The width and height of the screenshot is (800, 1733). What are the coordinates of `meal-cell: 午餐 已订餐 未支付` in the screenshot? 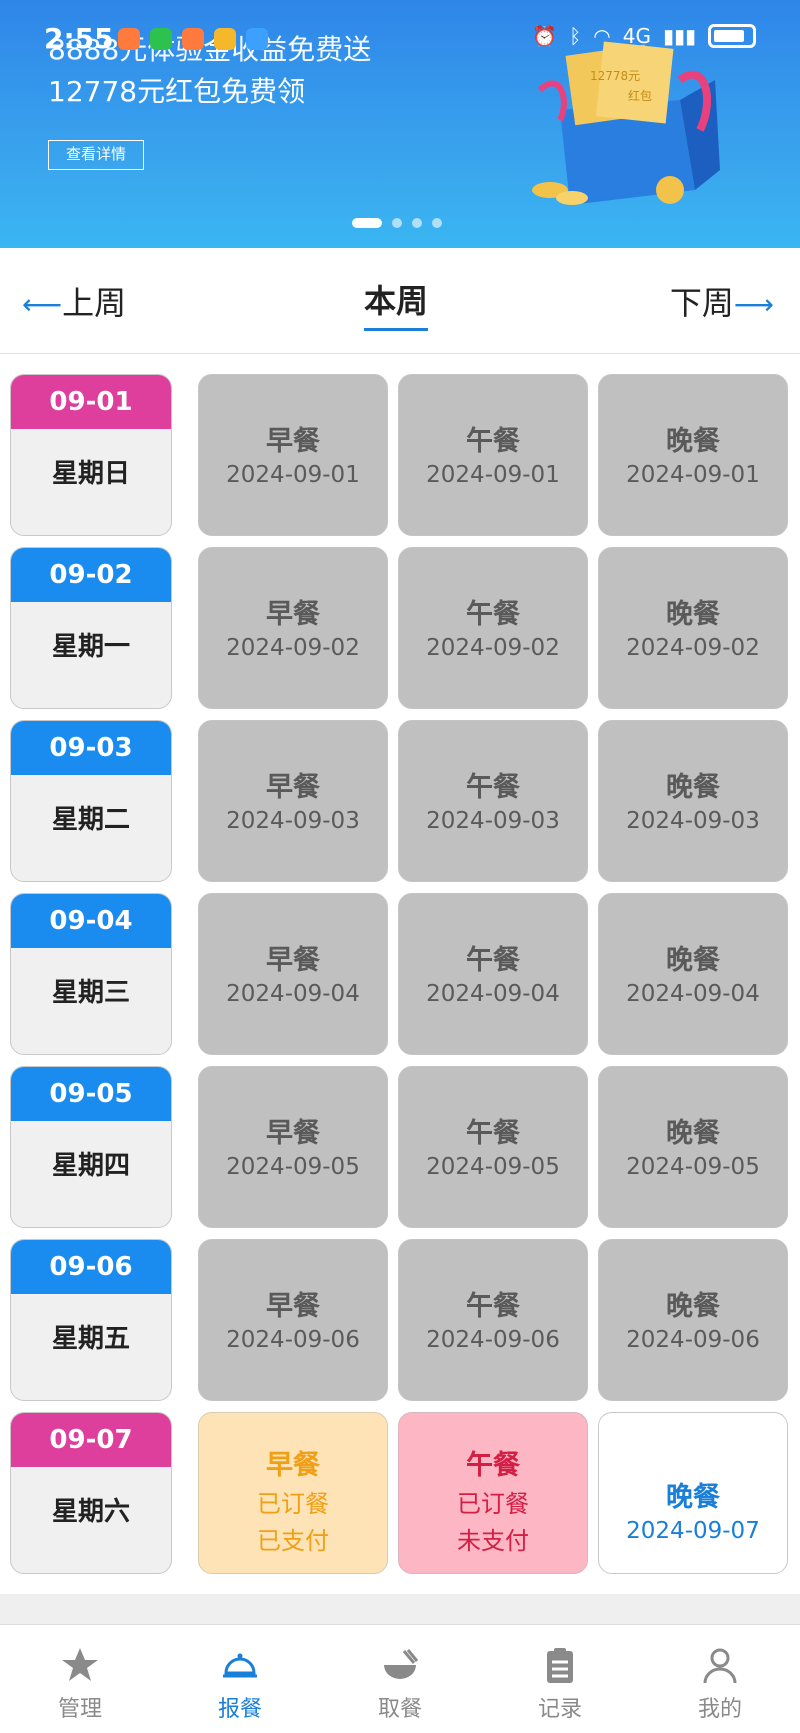 It's located at (493, 1493).